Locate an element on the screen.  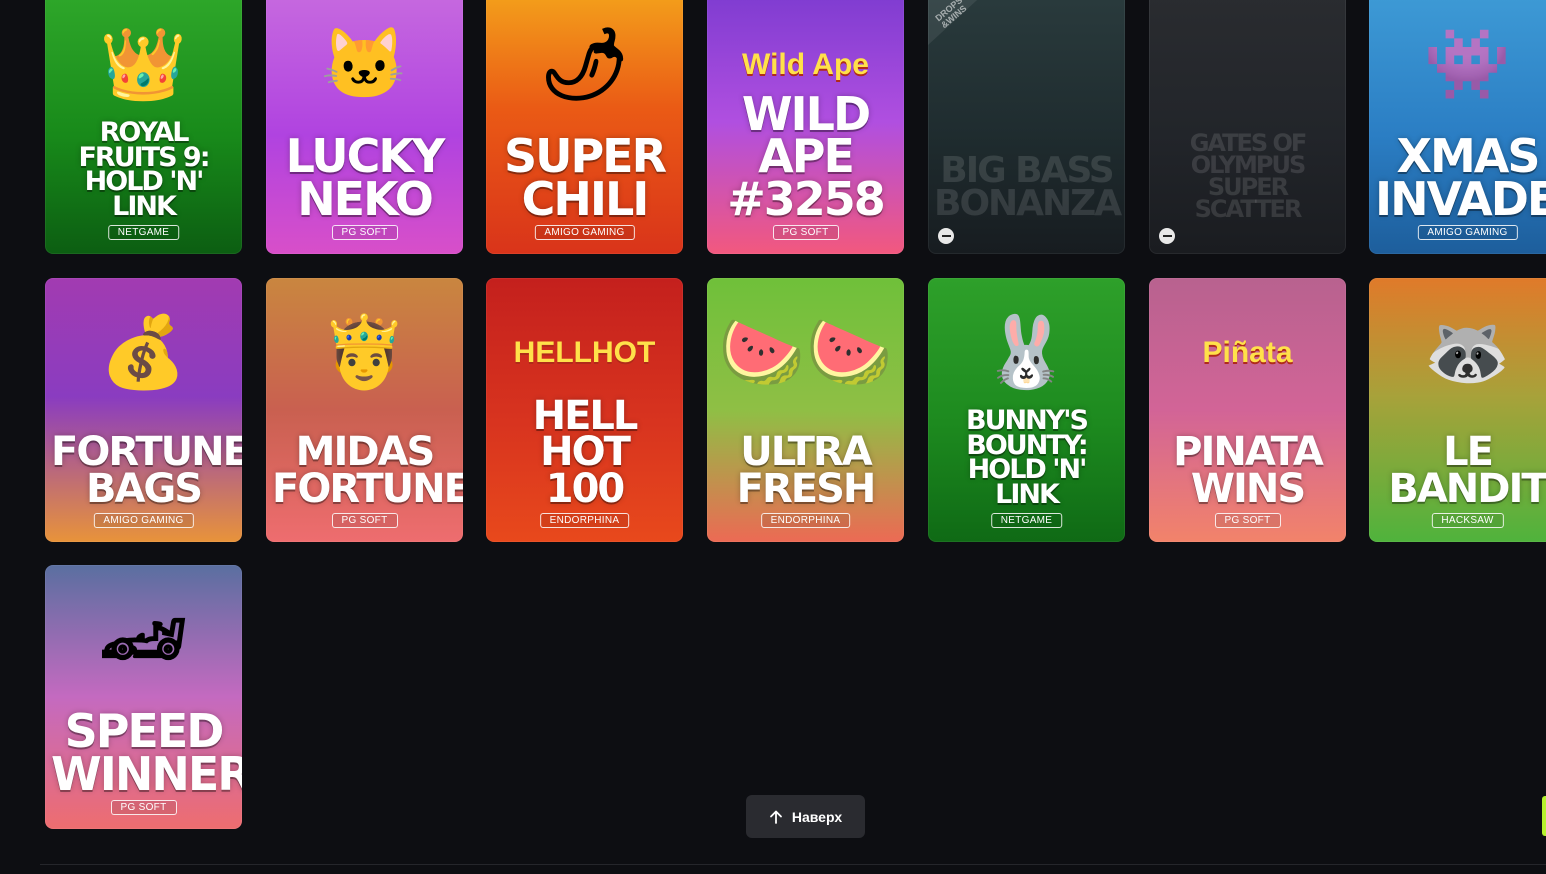
game-card: Piñata PINATA WINS PG SOFT is located at coordinates (1247, 410).